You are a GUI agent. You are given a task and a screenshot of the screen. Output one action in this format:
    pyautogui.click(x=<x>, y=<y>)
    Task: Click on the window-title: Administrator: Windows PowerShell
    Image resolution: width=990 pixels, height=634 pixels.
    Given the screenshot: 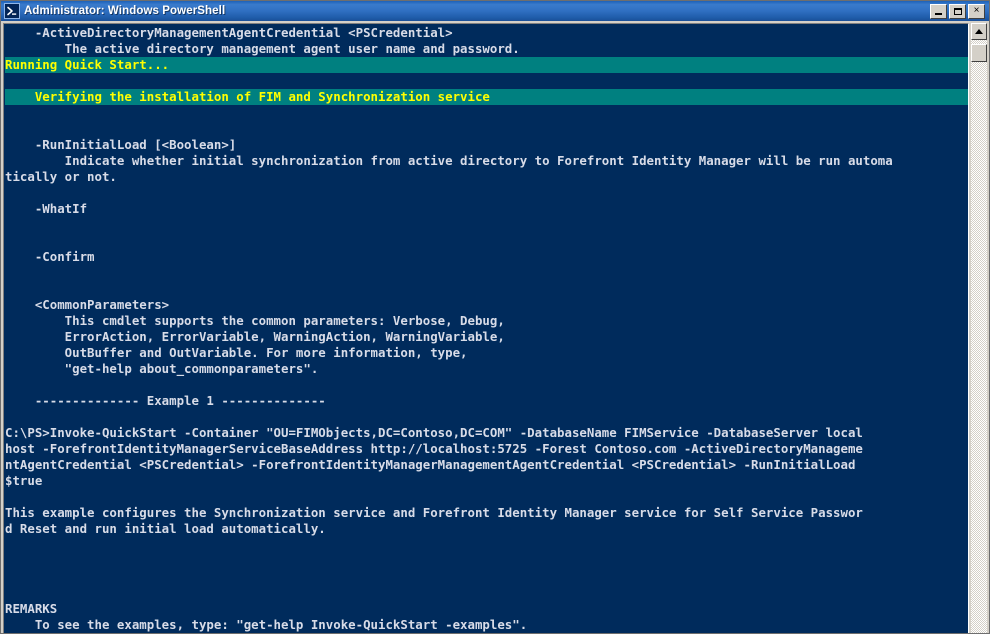 What is the action you would take?
    pyautogui.click(x=125, y=11)
    